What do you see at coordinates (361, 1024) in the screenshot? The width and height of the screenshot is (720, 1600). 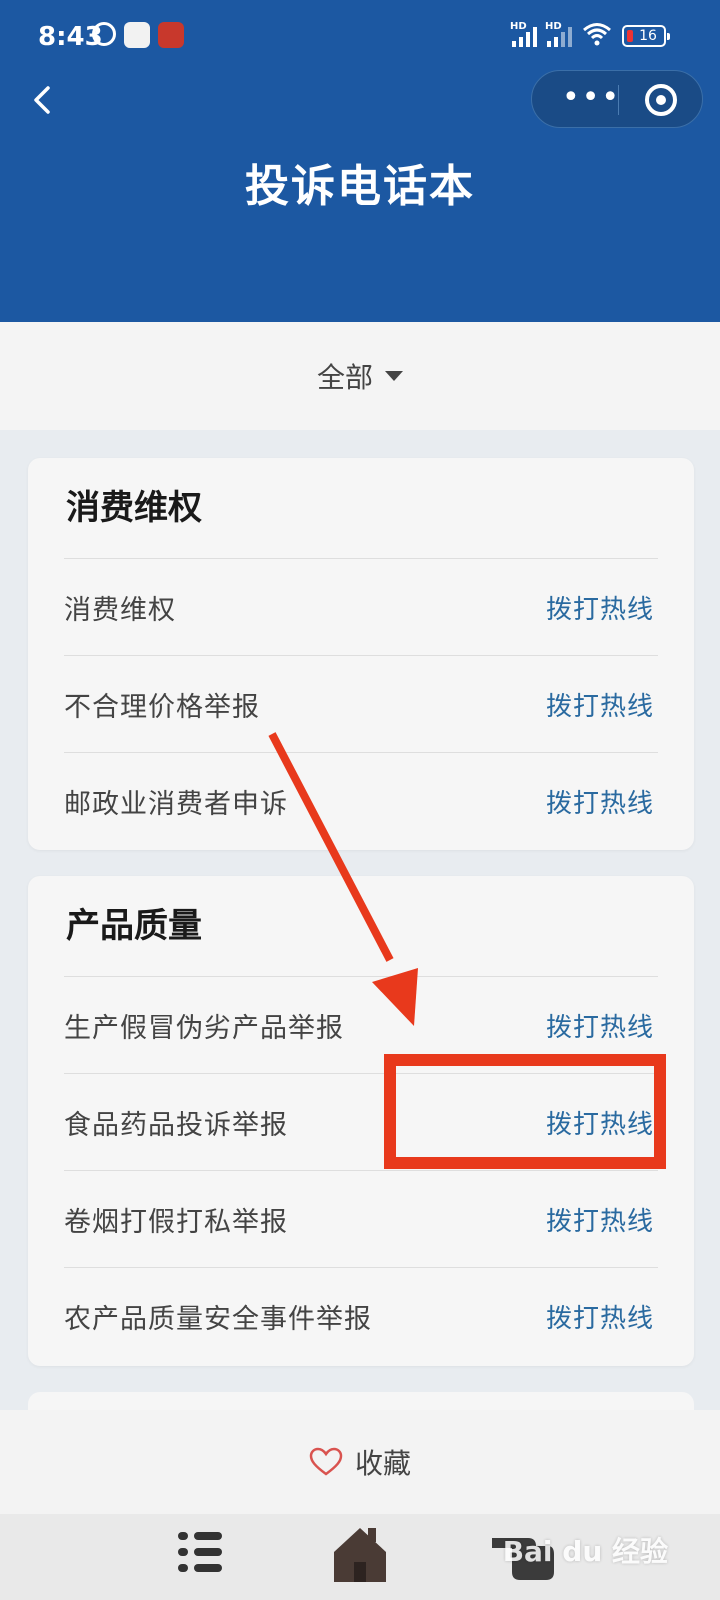 I see `list-item: 生产假冒伪劣产品举报 拨打热线` at bounding box center [361, 1024].